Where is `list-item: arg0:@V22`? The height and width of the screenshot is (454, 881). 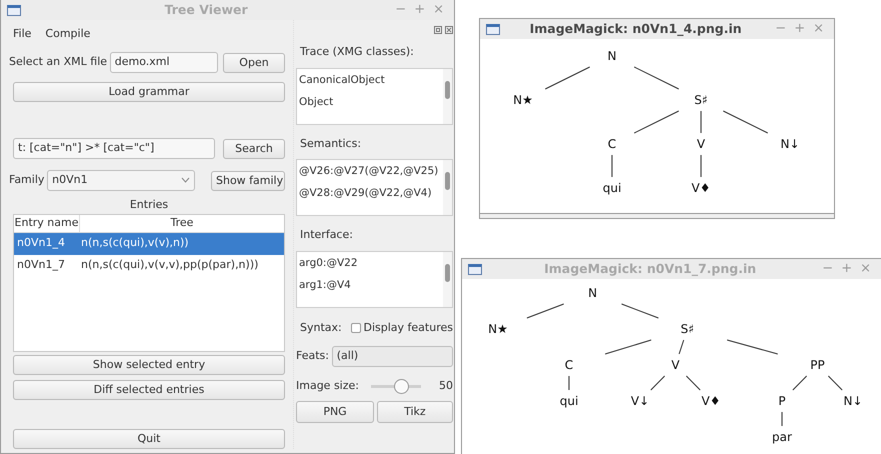
list-item: arg0:@V22 is located at coordinates (327, 263).